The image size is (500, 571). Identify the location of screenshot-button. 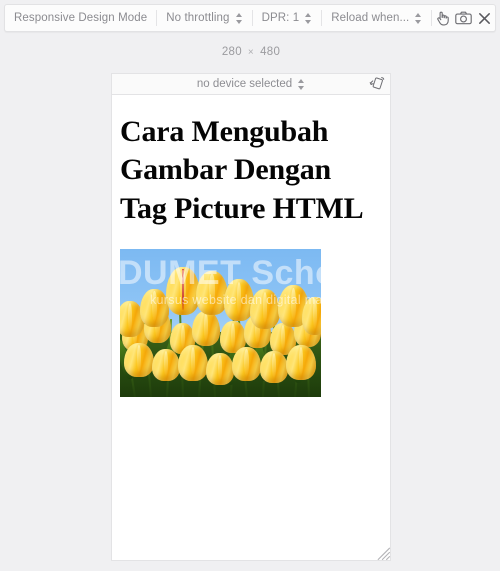
(463, 18).